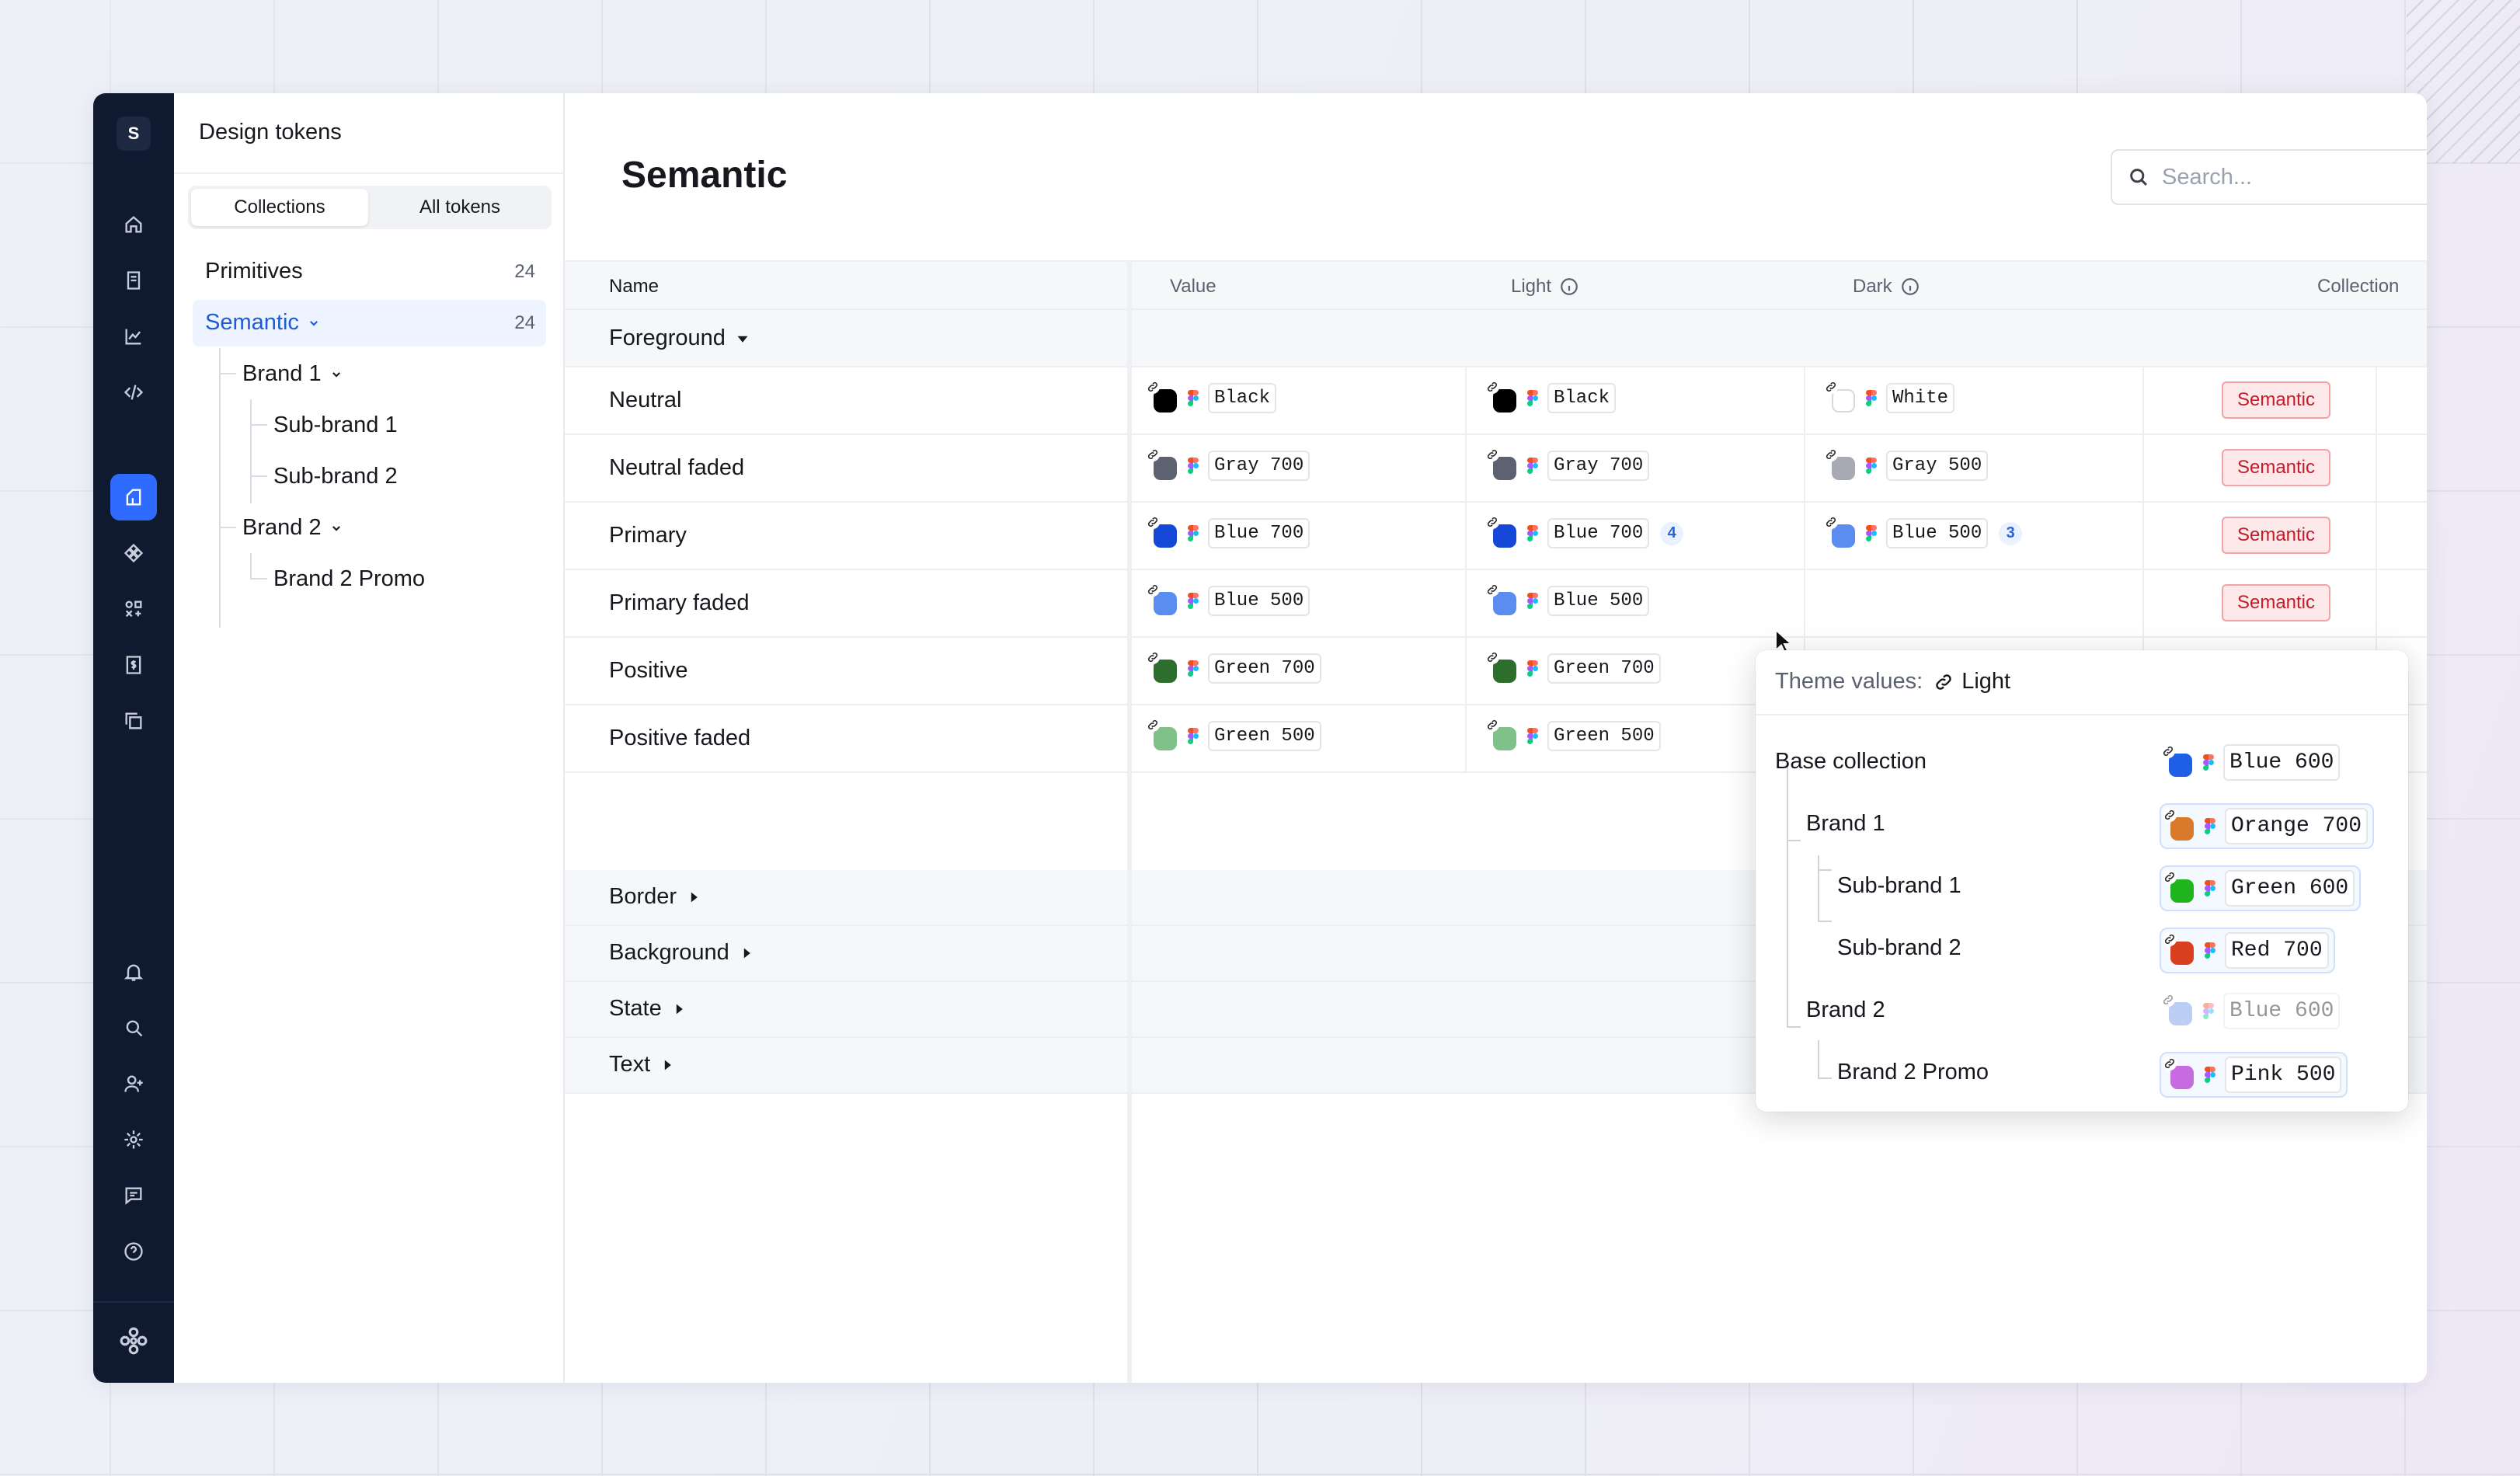 The width and height of the screenshot is (2520, 1476). Describe the element at coordinates (1193, 287) in the screenshot. I see `column-header-value: Value` at that location.